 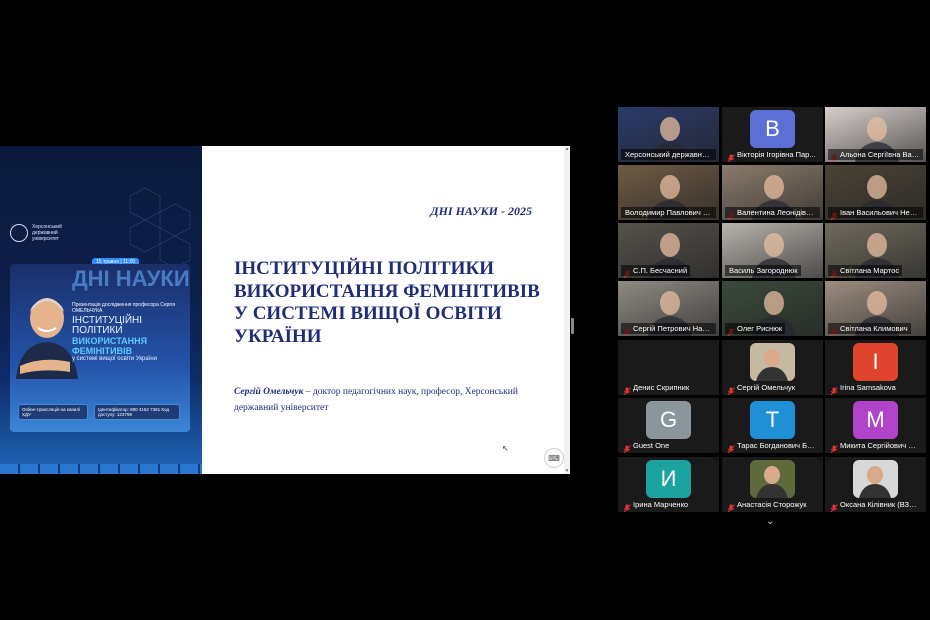 I want to click on scroll-up-icon: ▲, so click(x=567, y=149).